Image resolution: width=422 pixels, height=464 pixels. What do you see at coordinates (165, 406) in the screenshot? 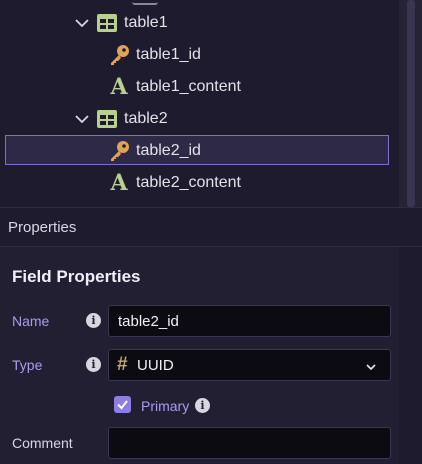
I see `primary-label: Primary` at bounding box center [165, 406].